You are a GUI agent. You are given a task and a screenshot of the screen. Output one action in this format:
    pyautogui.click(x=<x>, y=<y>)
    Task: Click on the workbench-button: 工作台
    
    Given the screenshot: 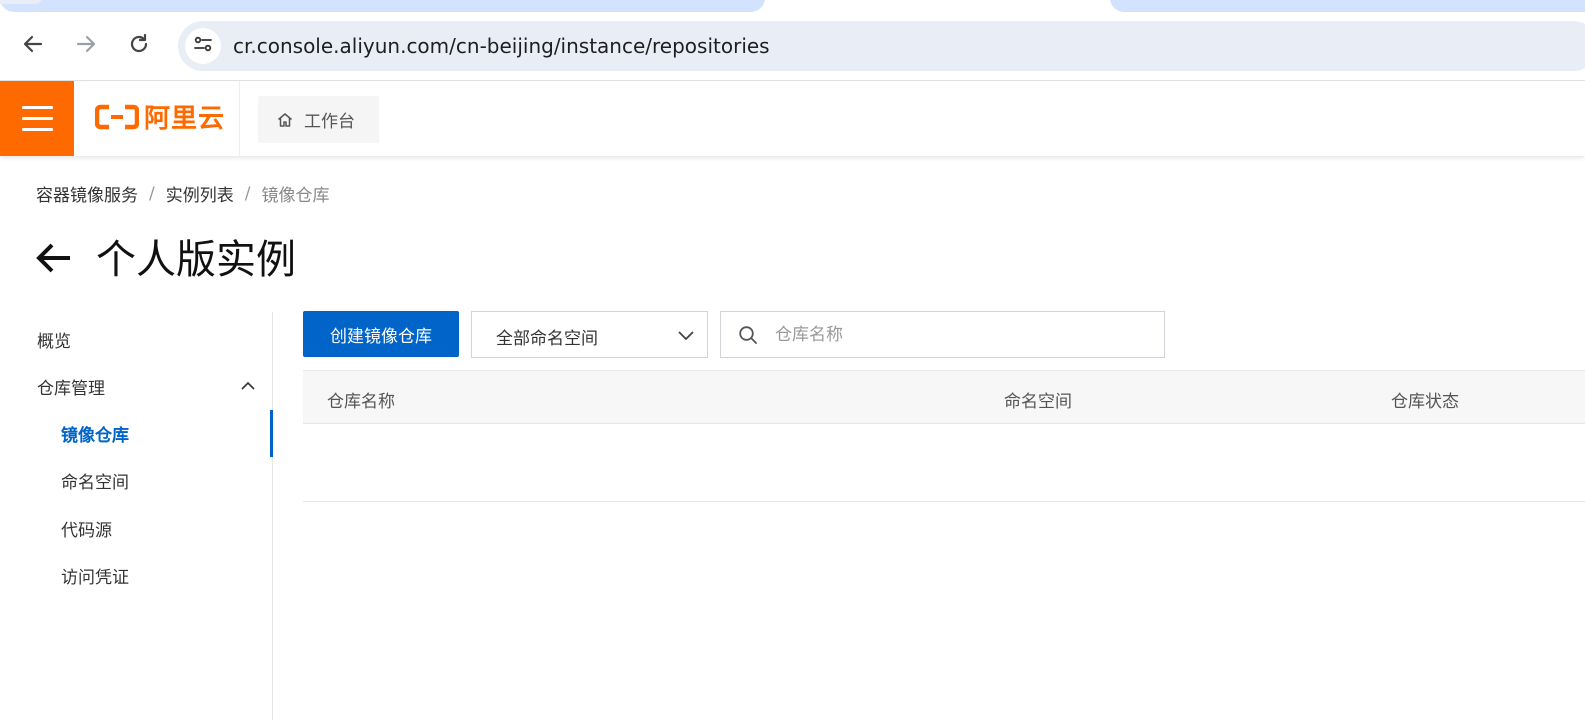 What is the action you would take?
    pyautogui.click(x=318, y=119)
    